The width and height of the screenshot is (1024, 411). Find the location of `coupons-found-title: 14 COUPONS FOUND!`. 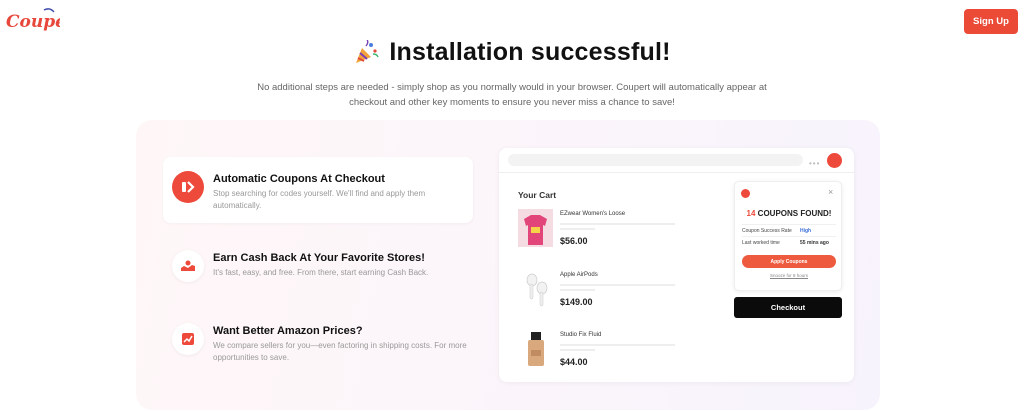

coupons-found-title: 14 COUPONS FOUND! is located at coordinates (789, 213).